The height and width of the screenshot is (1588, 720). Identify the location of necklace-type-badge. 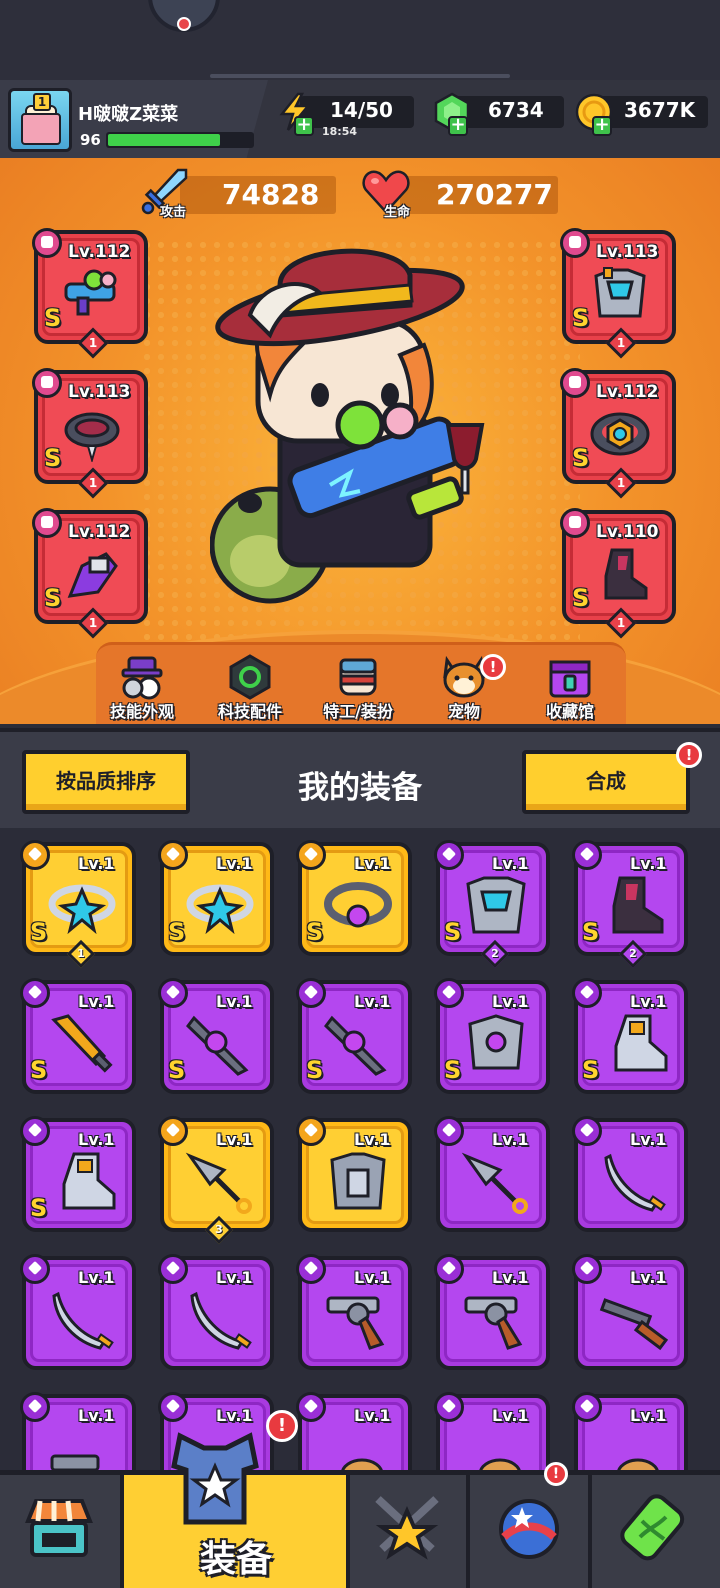
(47, 383).